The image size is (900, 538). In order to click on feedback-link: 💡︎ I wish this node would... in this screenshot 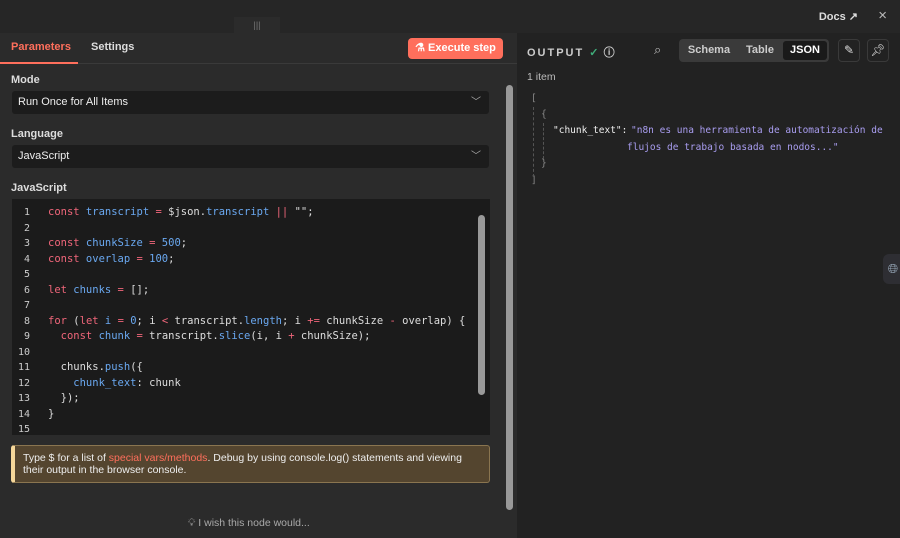, I will do `click(249, 523)`.